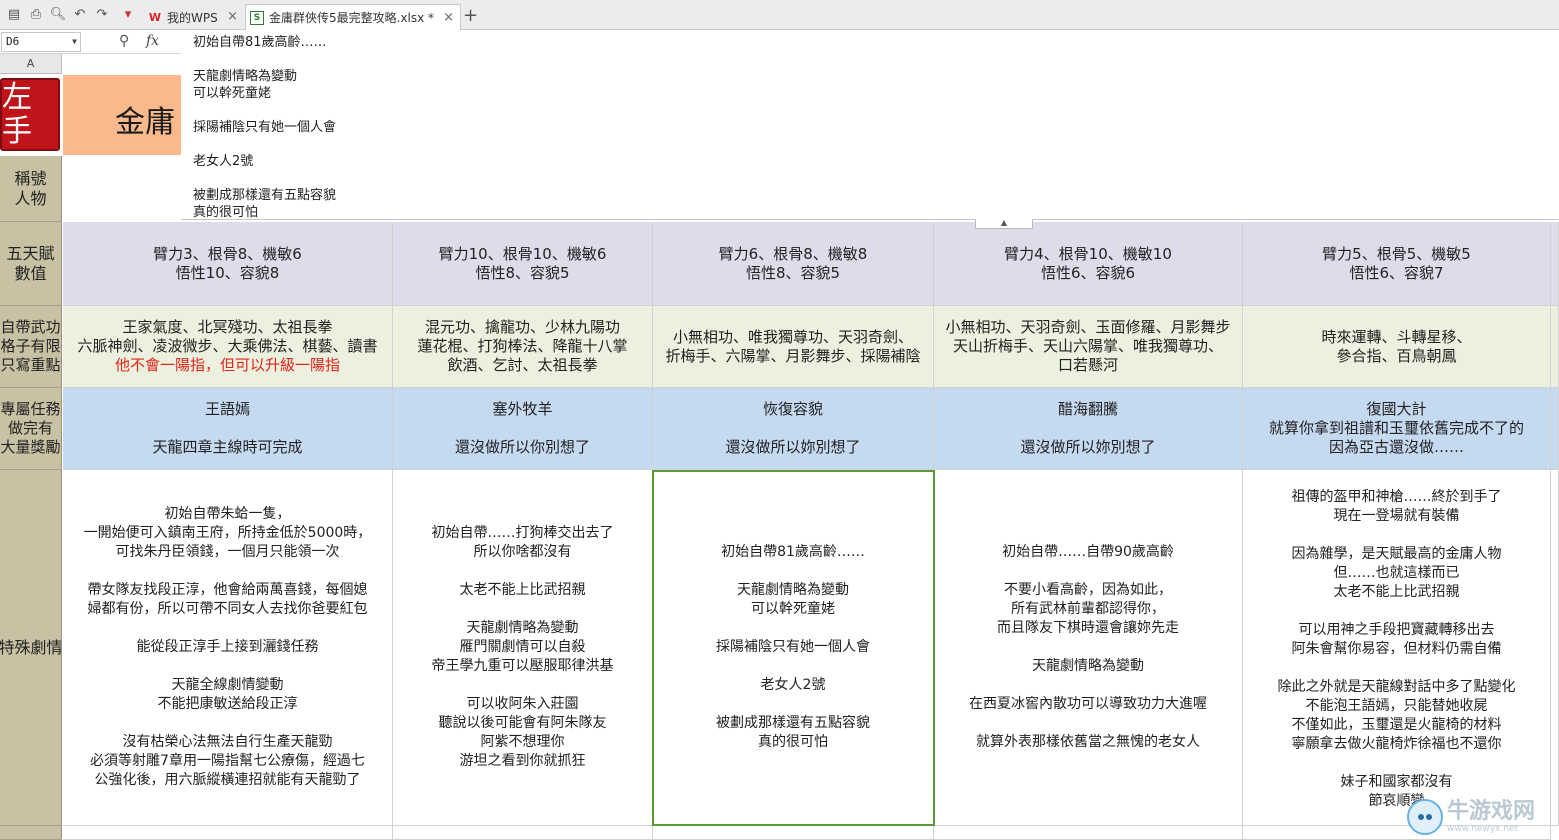 The width and height of the screenshot is (1559, 840). I want to click on chevron-down-icon: ▼, so click(74, 42).